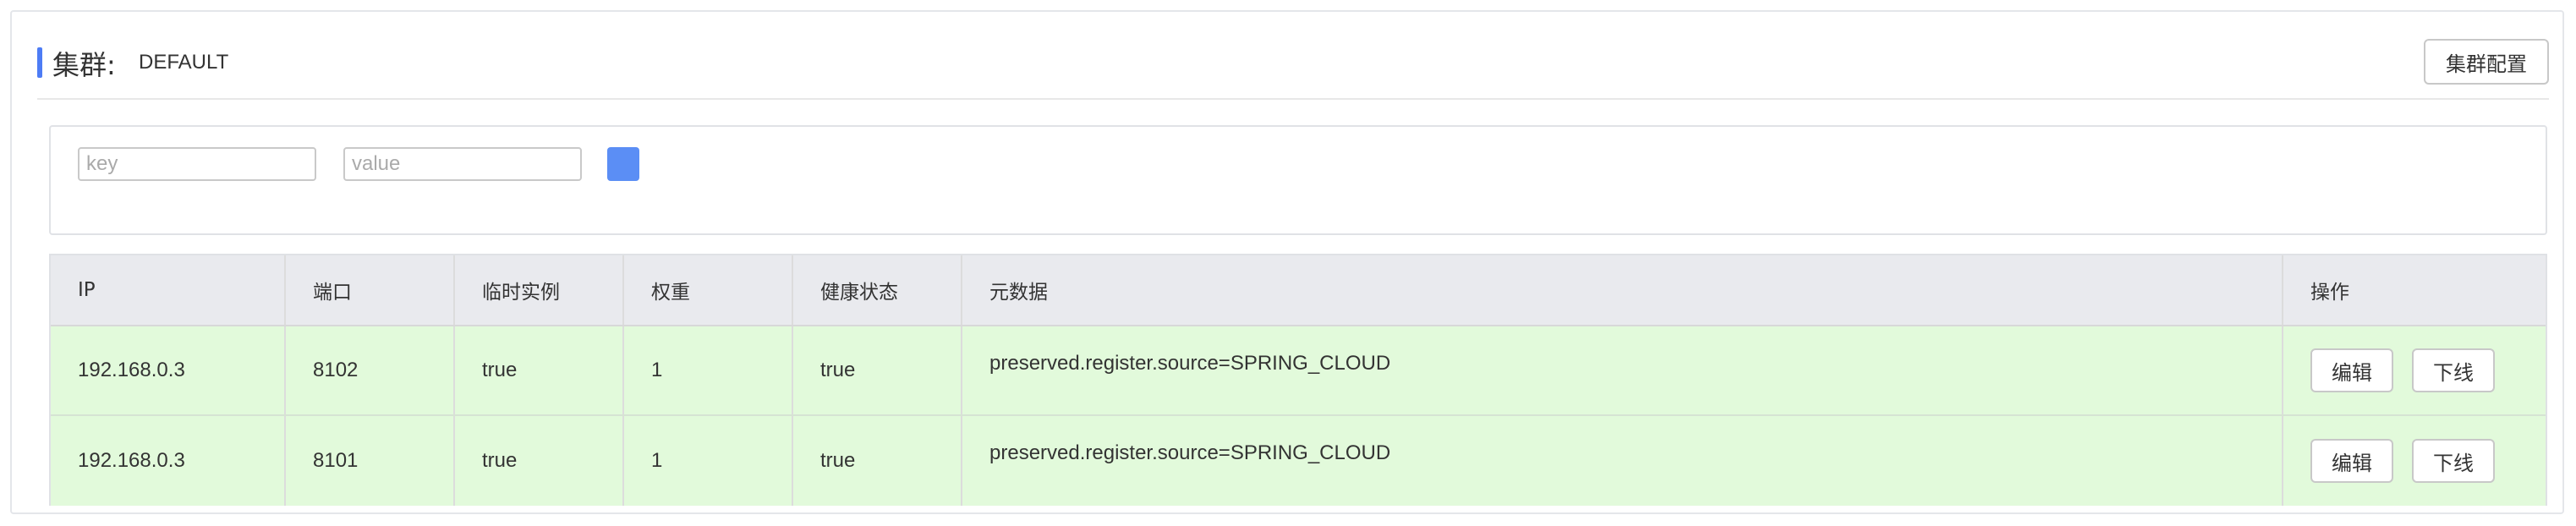  What do you see at coordinates (1622, 290) in the screenshot?
I see `column-header-metadata: 元数据` at bounding box center [1622, 290].